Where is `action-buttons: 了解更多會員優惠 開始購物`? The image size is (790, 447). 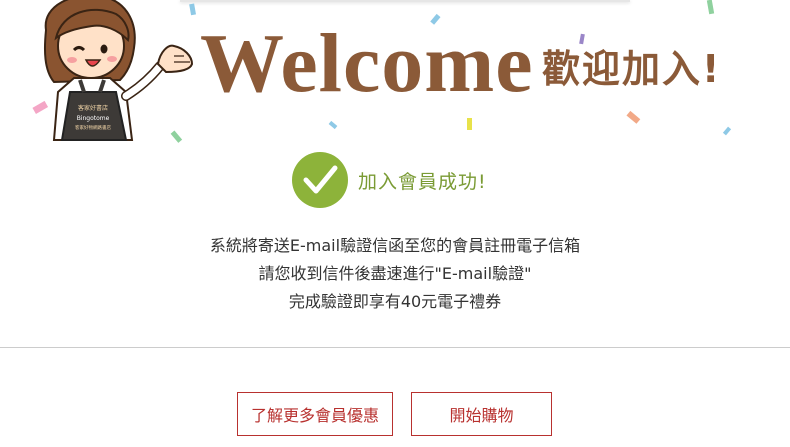 action-buttons: 了解更多會員優惠 開始購物 is located at coordinates (395, 415).